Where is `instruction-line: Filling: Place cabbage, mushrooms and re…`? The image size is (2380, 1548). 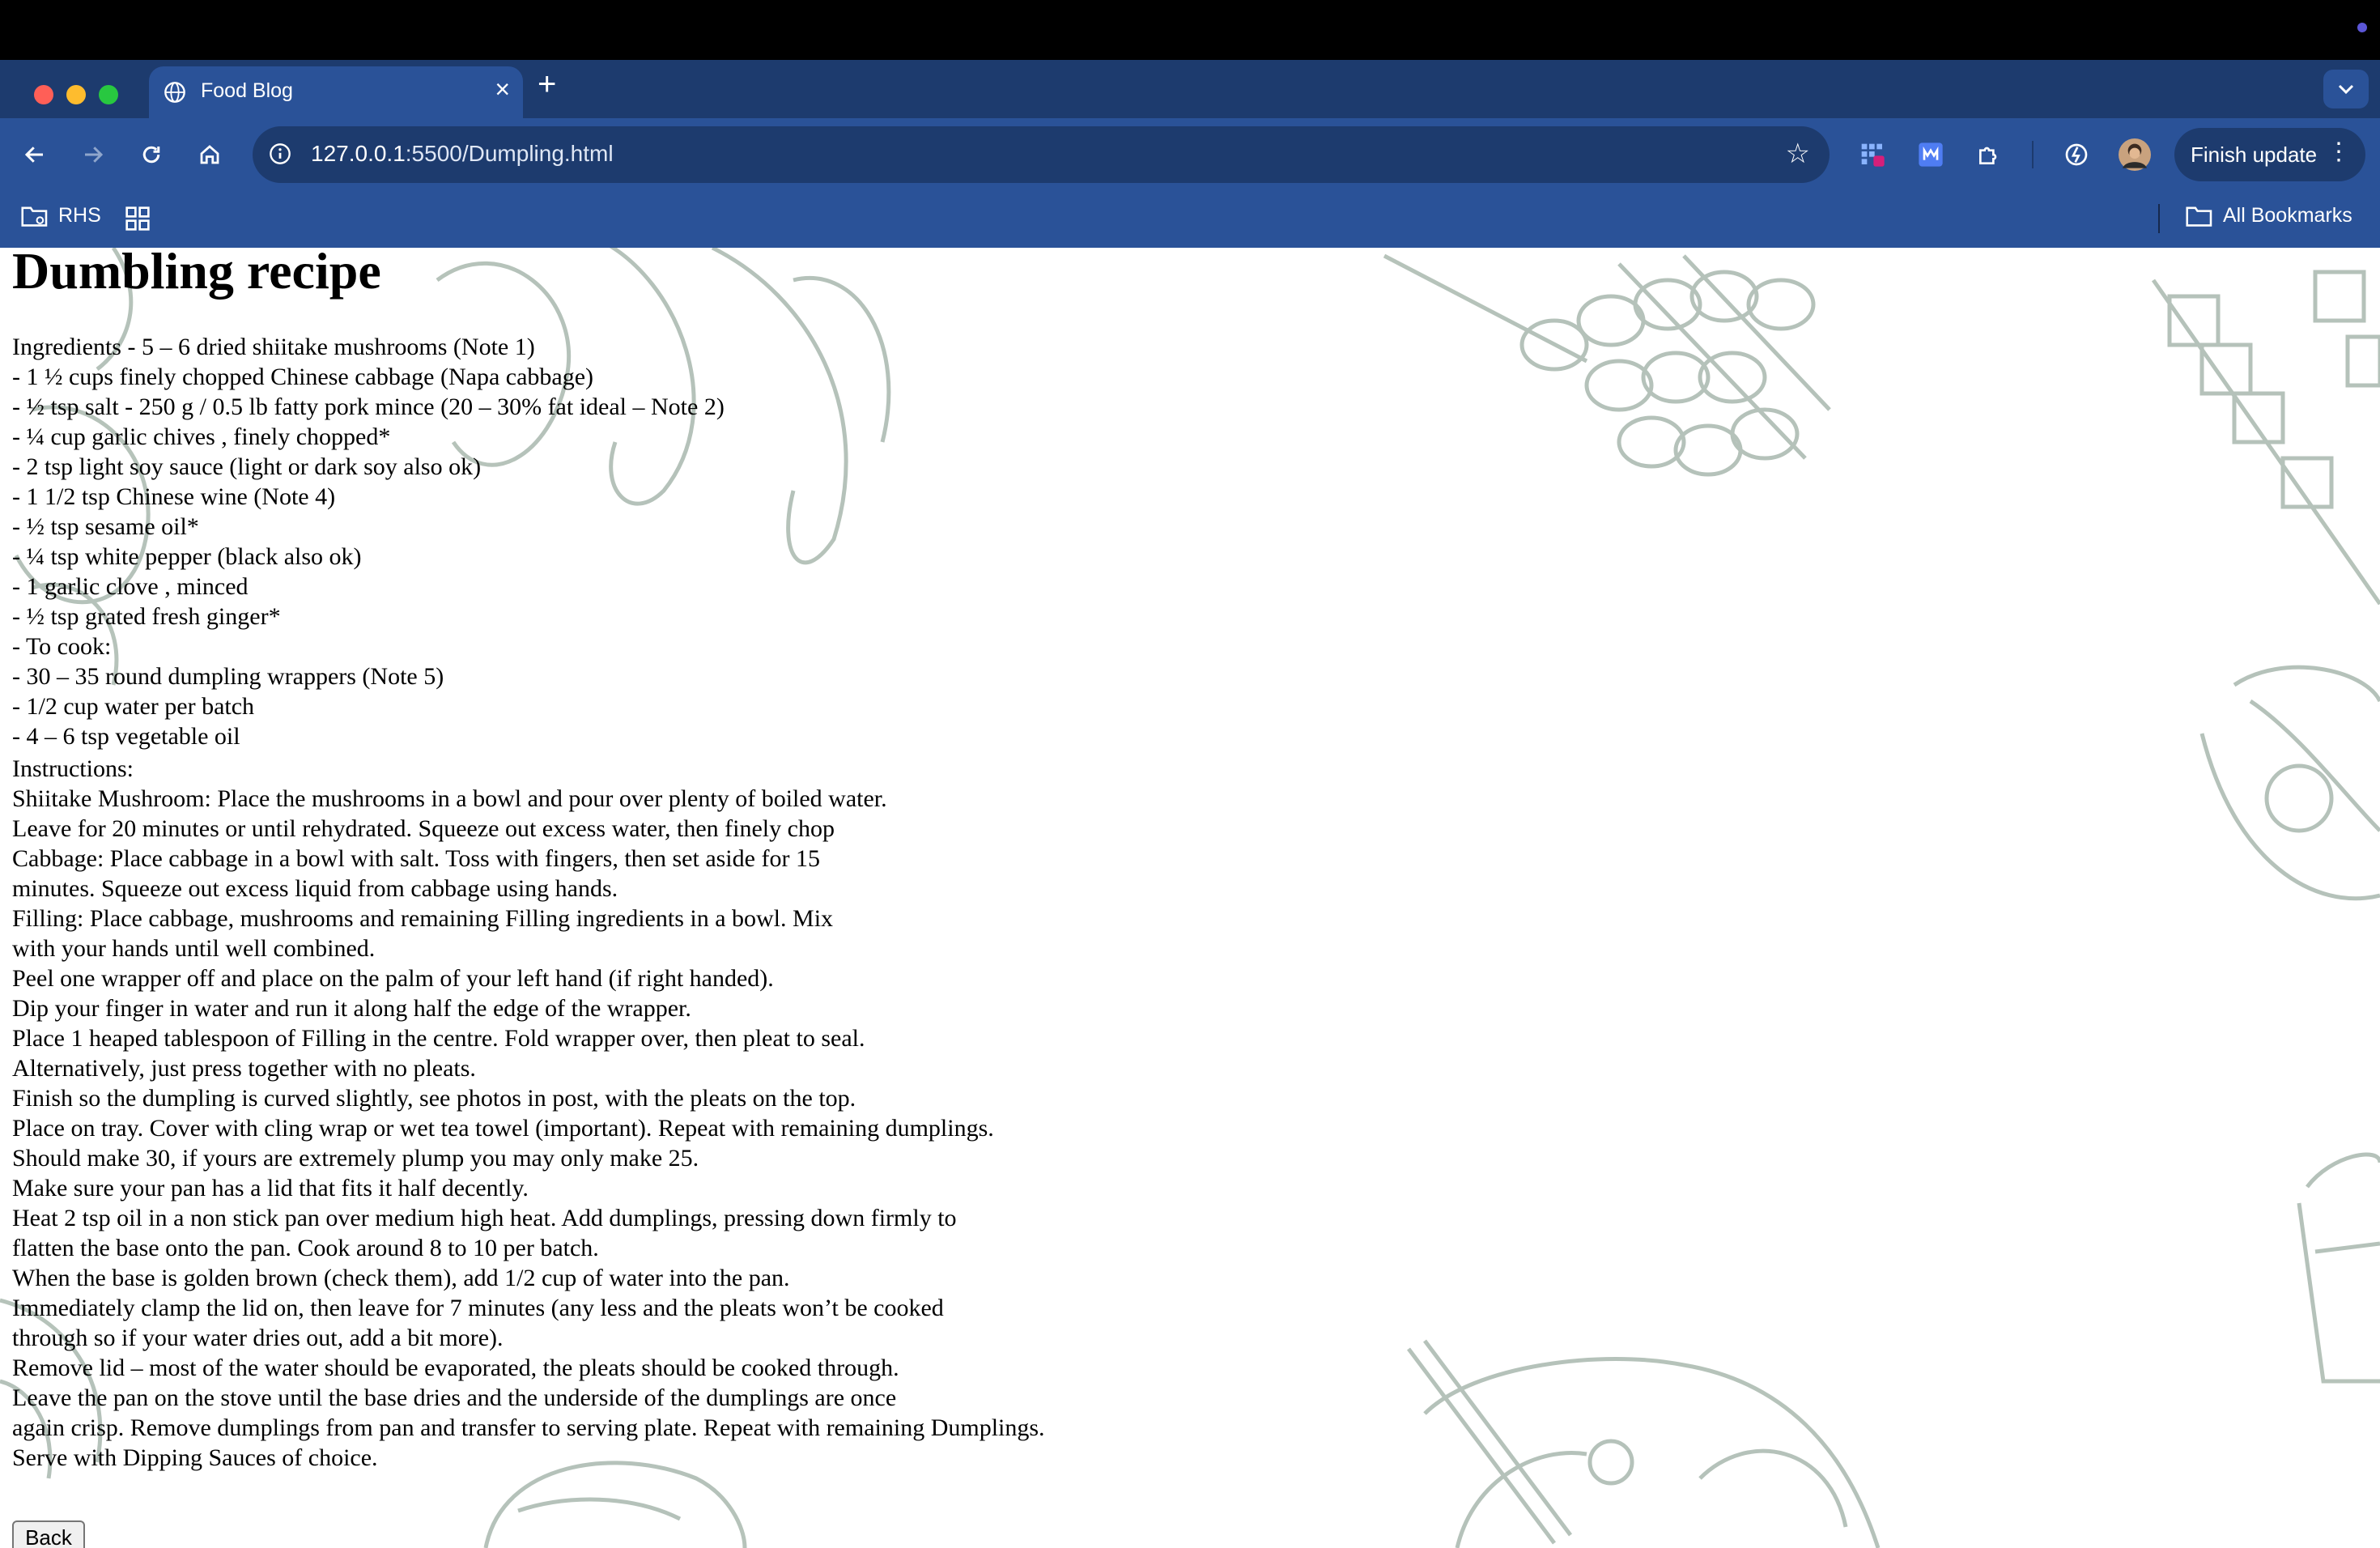
instruction-line: Filling: Place cabbage, mushrooms and re… is located at coordinates (423, 919).